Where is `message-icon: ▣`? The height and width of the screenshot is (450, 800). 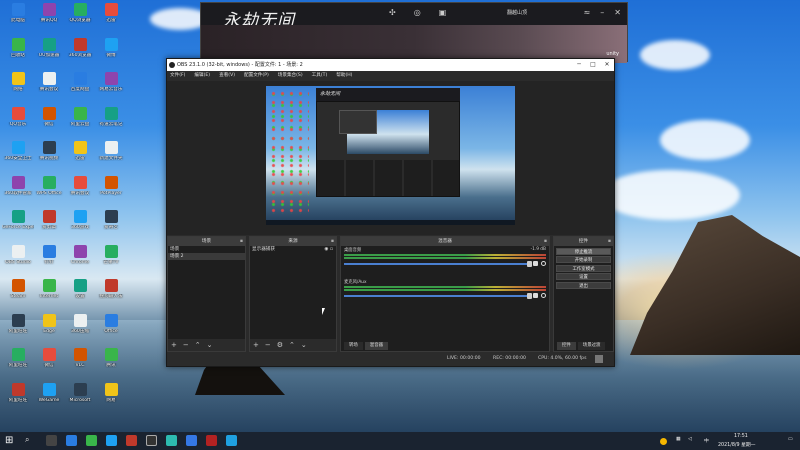 message-icon: ▣ is located at coordinates (443, 12).